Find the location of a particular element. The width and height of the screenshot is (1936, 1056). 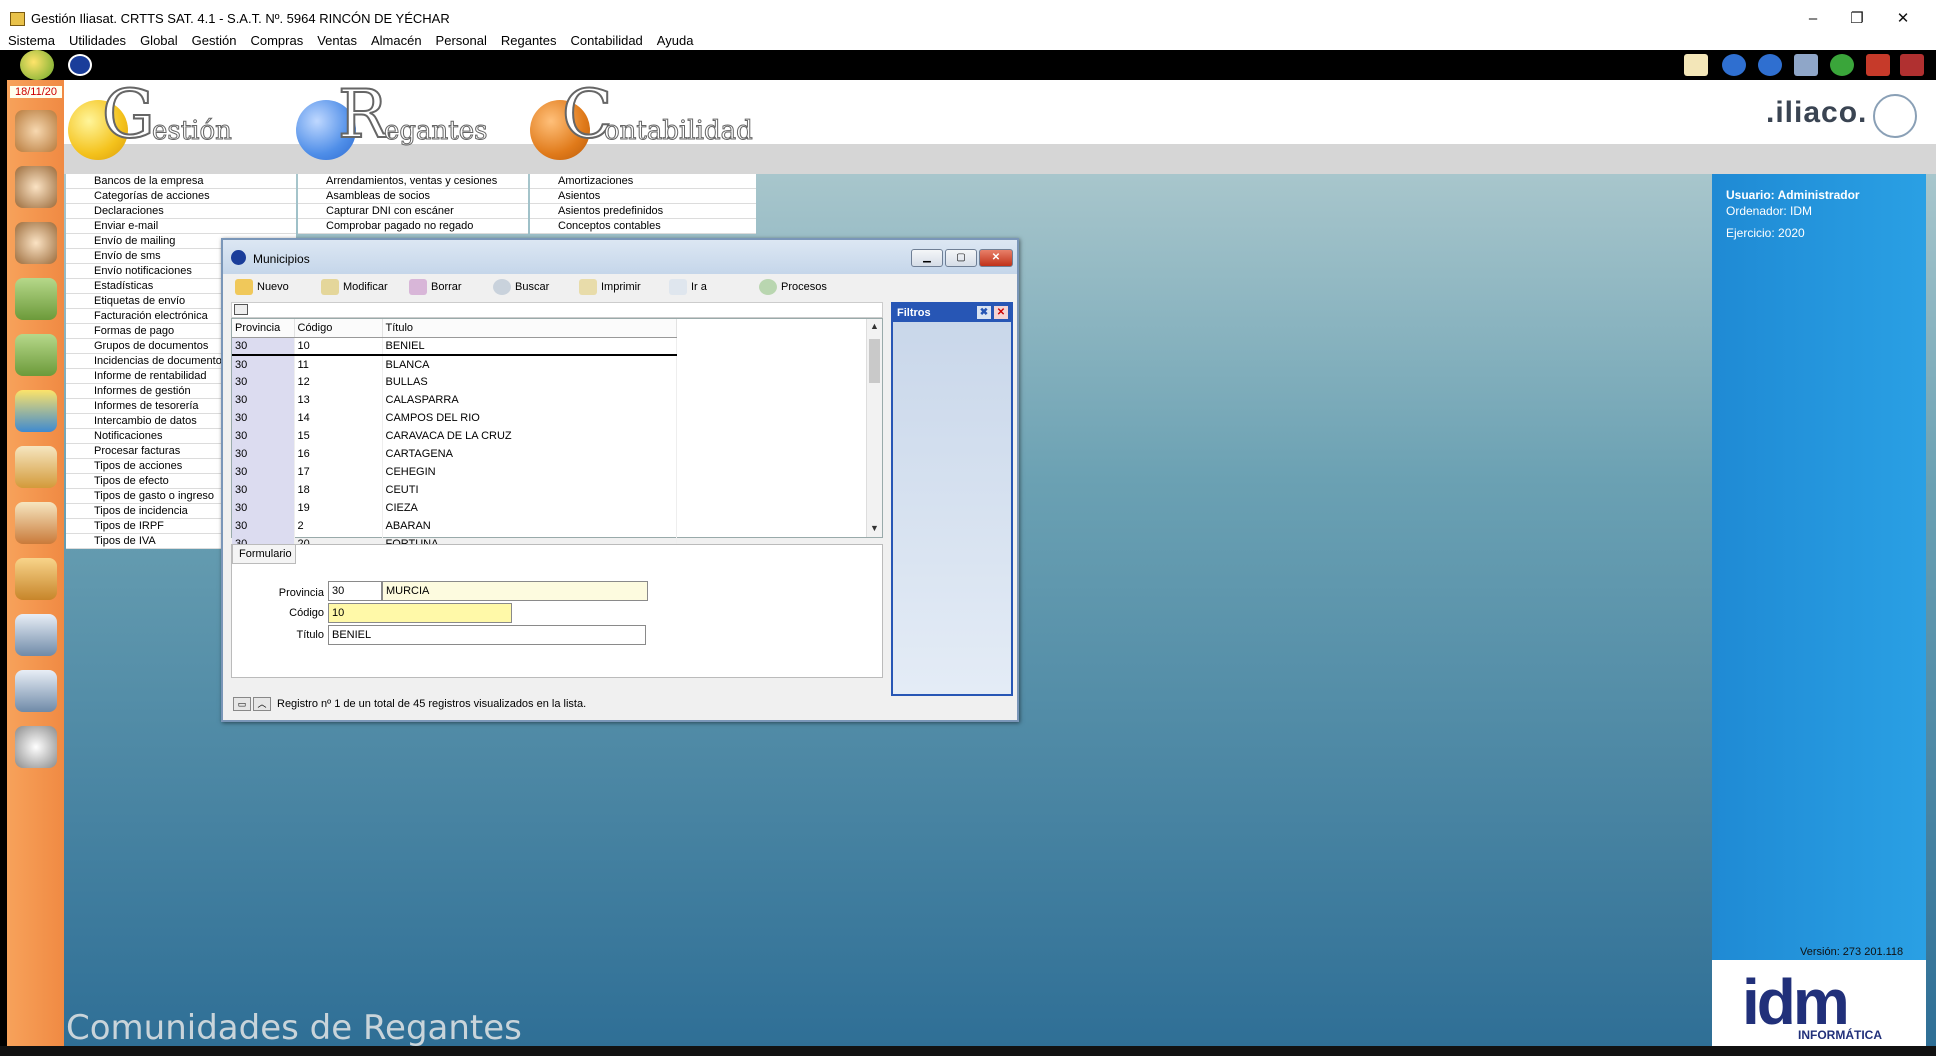

menu-item: Arrendamientos, ventas y cesiones is located at coordinates (413, 181).